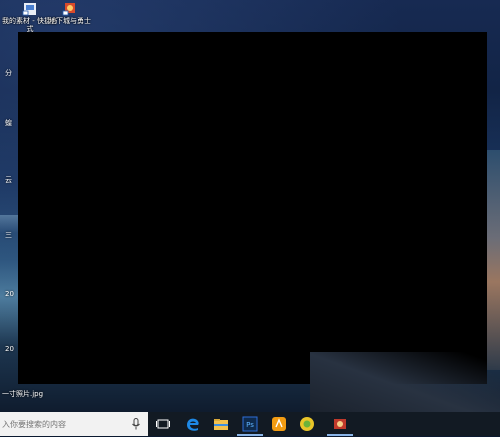 The image size is (500, 437). I want to click on game-shortcut-icon, so click(68, 9).